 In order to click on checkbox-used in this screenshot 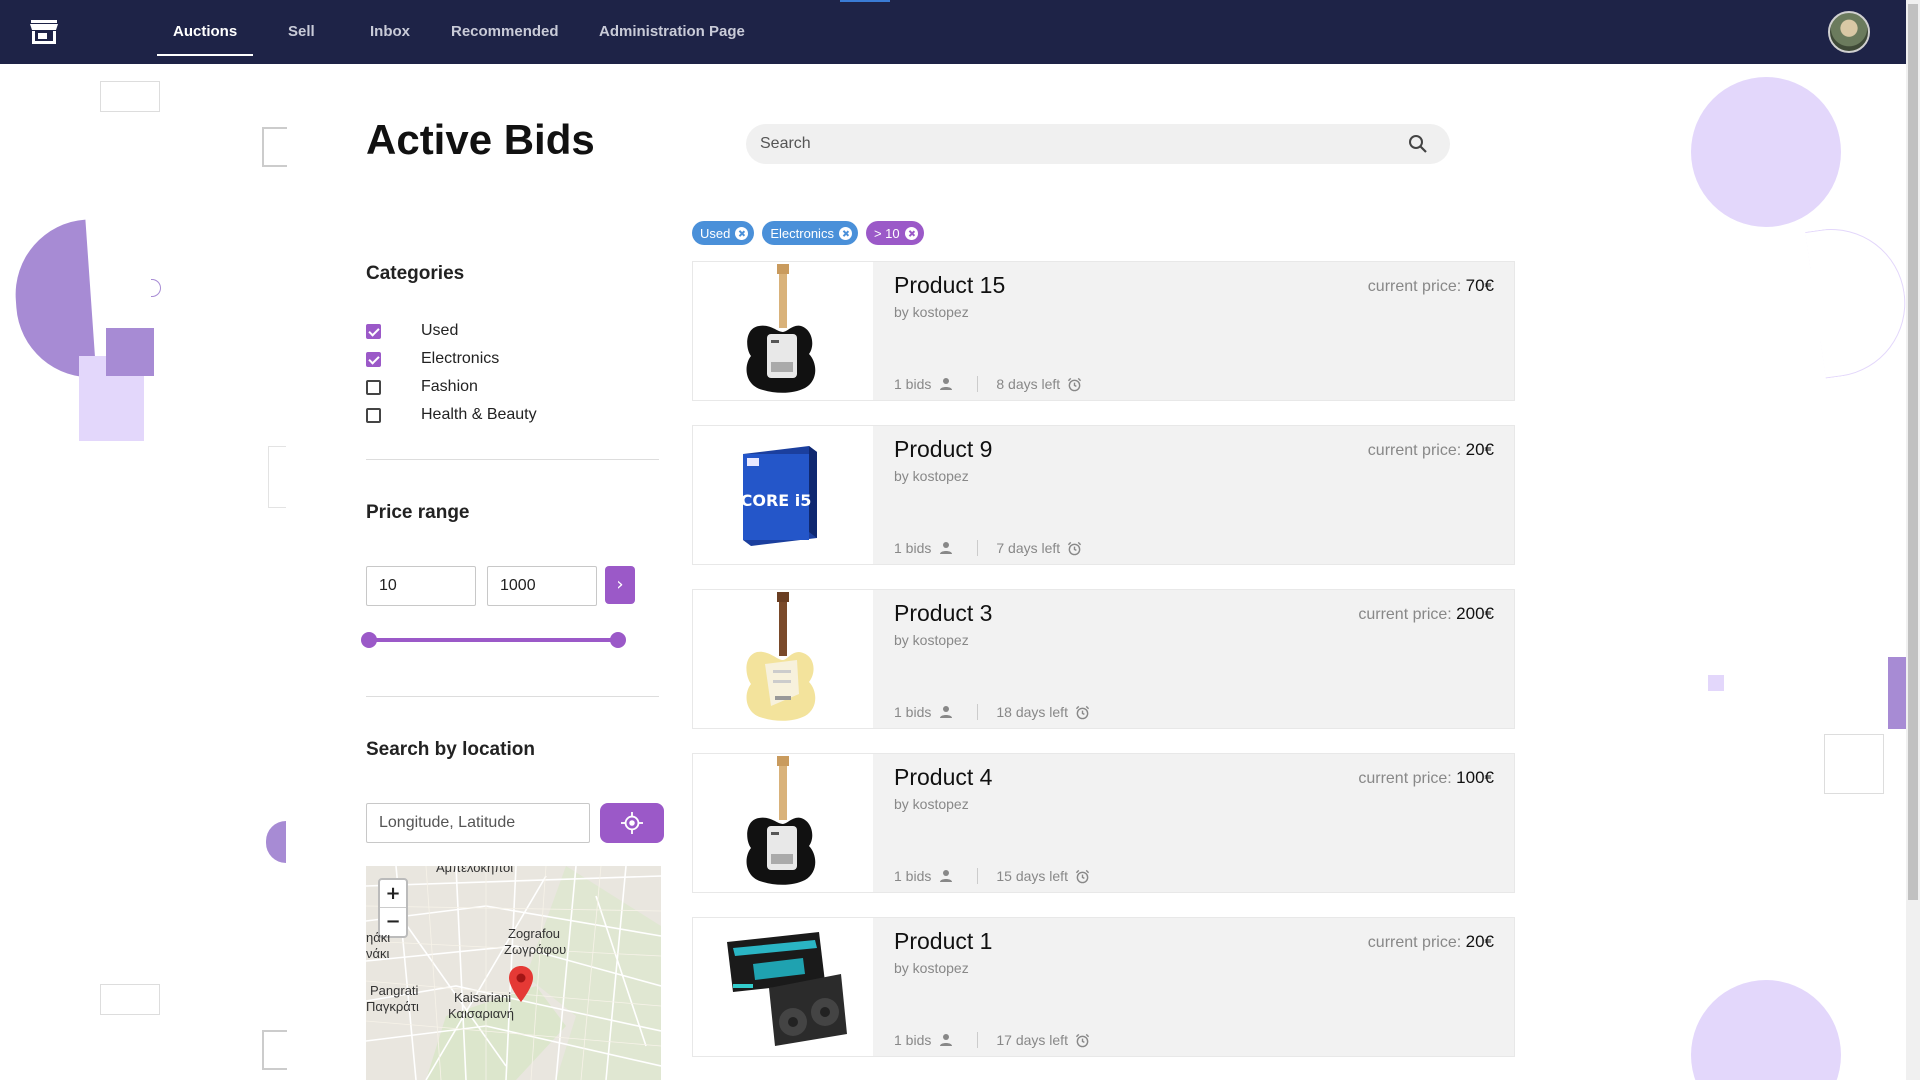, I will do `click(373, 331)`.